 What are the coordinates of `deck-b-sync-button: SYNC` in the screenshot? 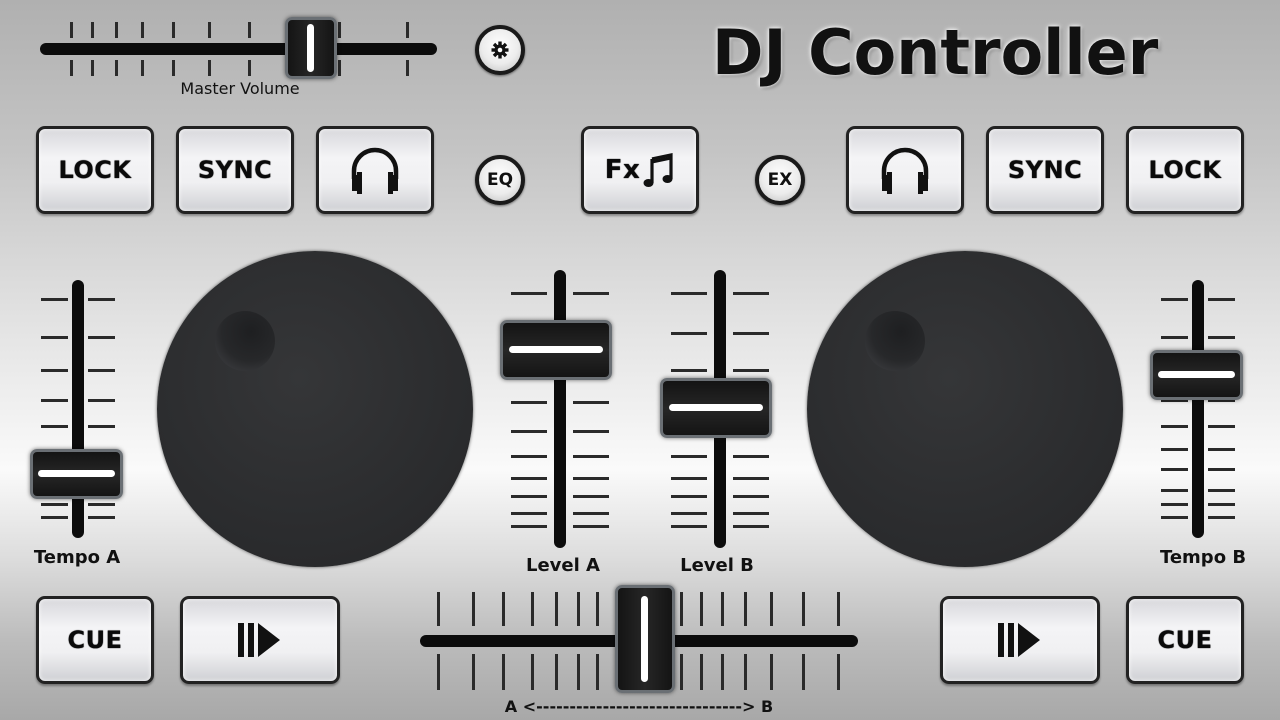 It's located at (1045, 170).